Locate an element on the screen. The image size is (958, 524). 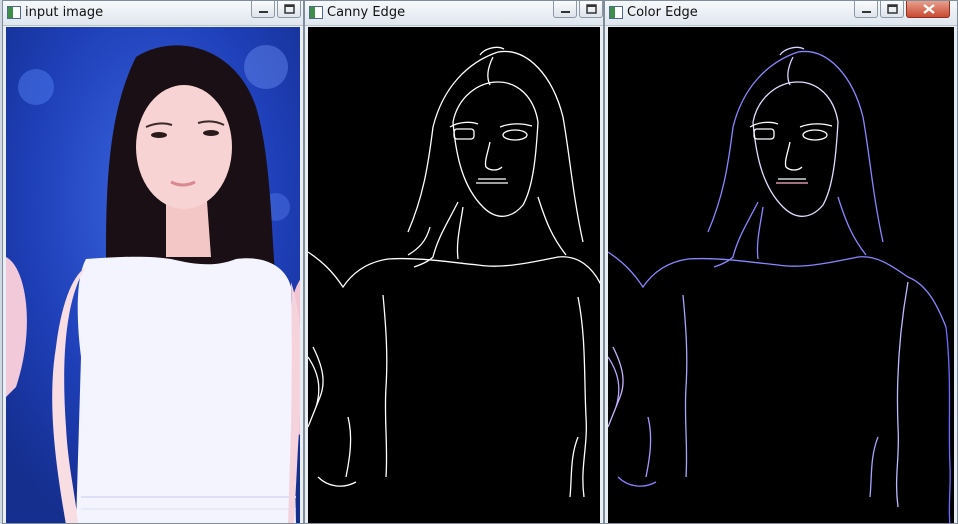
close-button is located at coordinates (928, 9).